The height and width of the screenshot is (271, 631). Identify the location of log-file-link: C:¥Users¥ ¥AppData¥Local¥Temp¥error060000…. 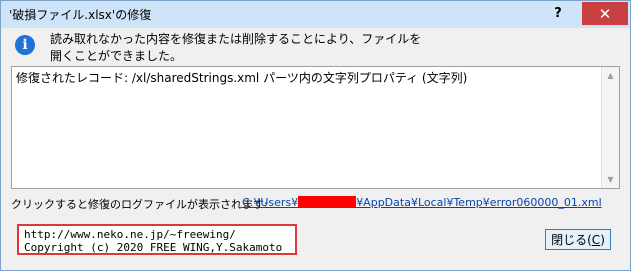
(422, 202).